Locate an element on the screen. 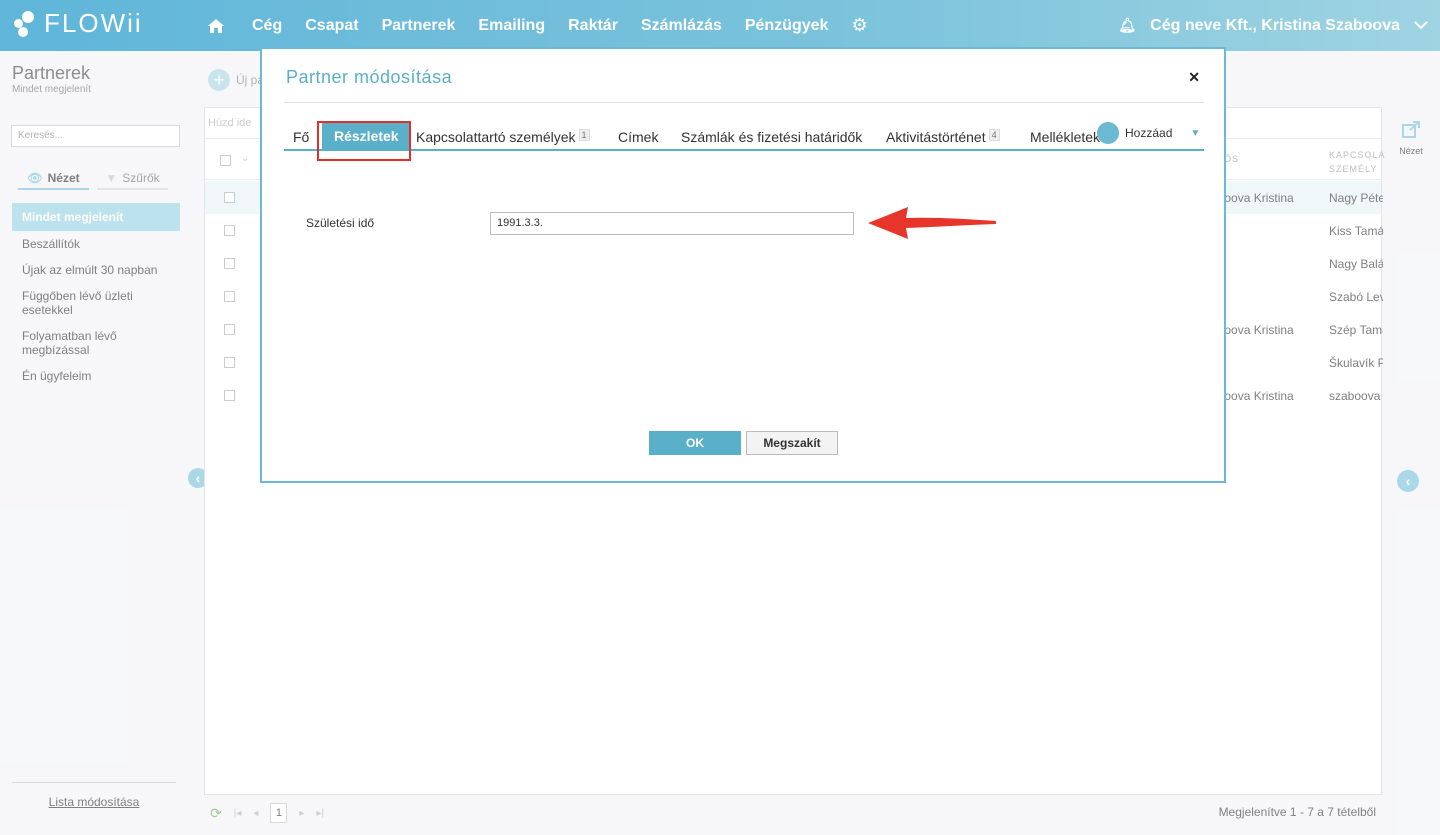 The width and height of the screenshot is (1440, 835). ok-button: OK is located at coordinates (695, 443).